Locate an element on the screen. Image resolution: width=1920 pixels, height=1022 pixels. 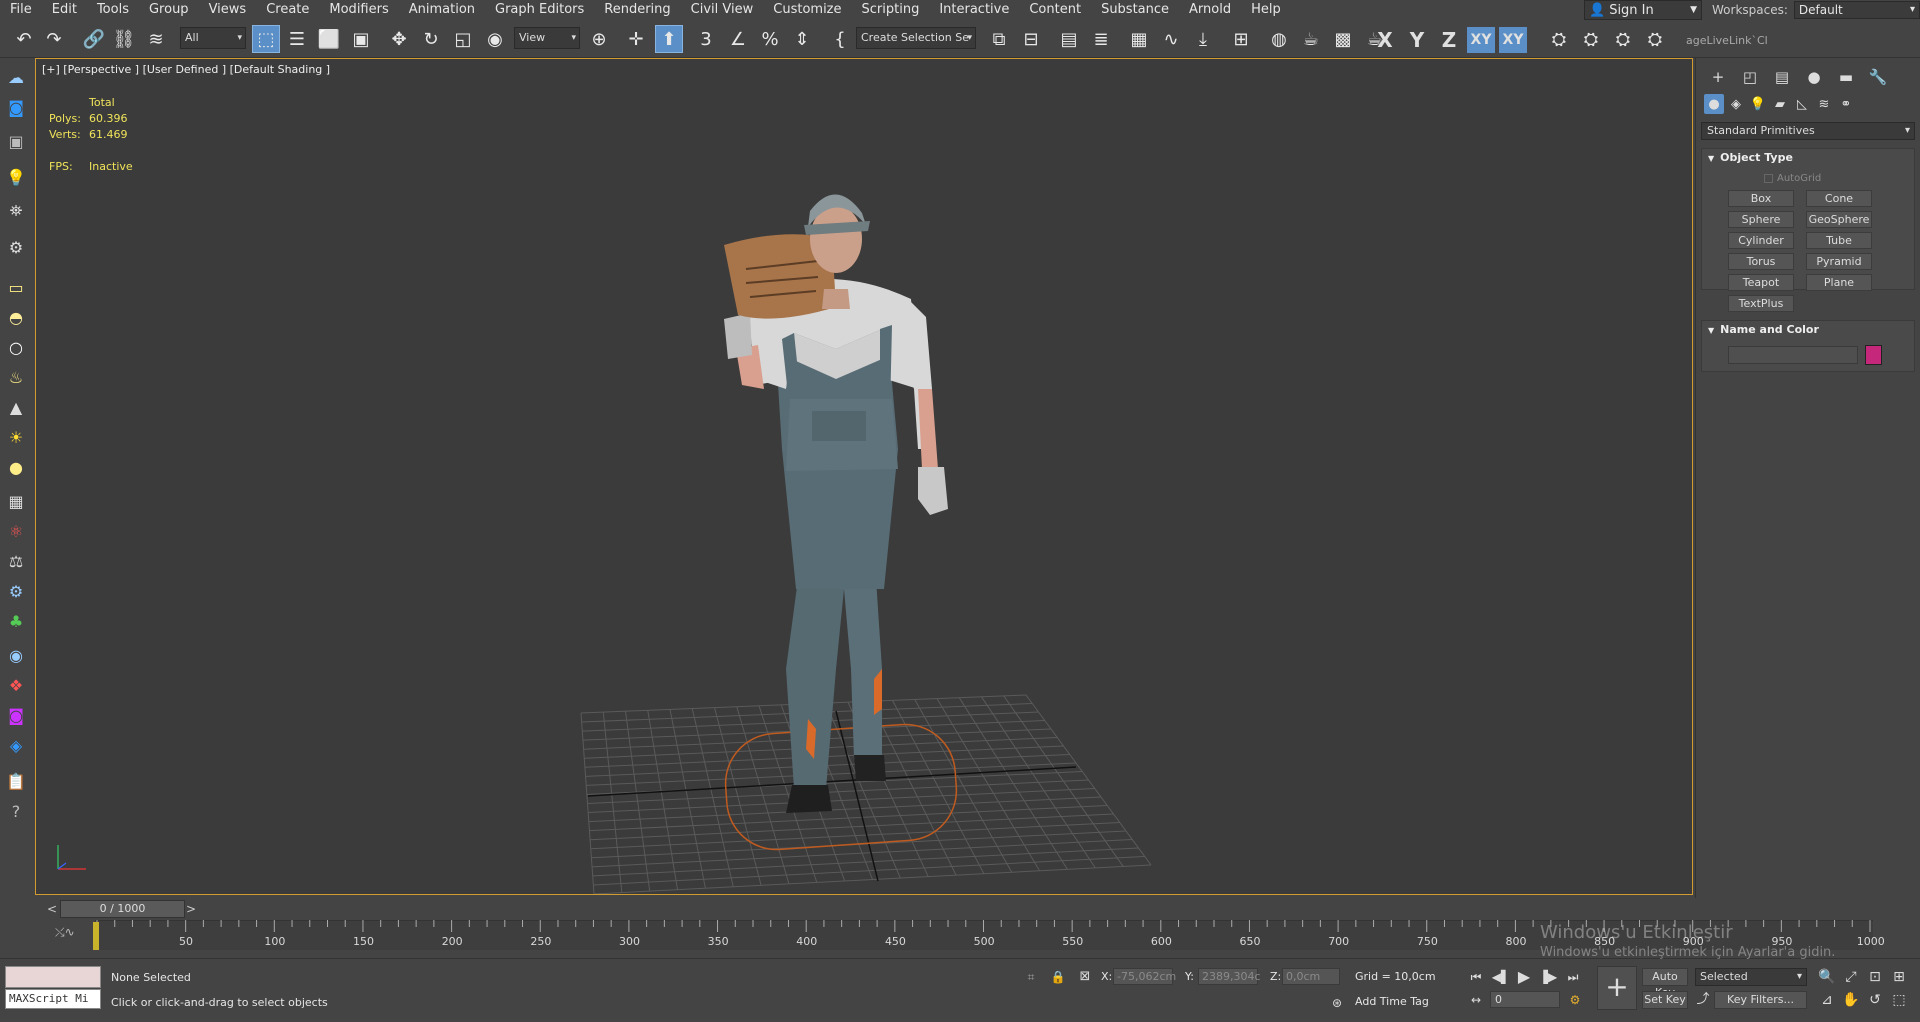
pyramid-button: Pyramid is located at coordinates (1839, 261).